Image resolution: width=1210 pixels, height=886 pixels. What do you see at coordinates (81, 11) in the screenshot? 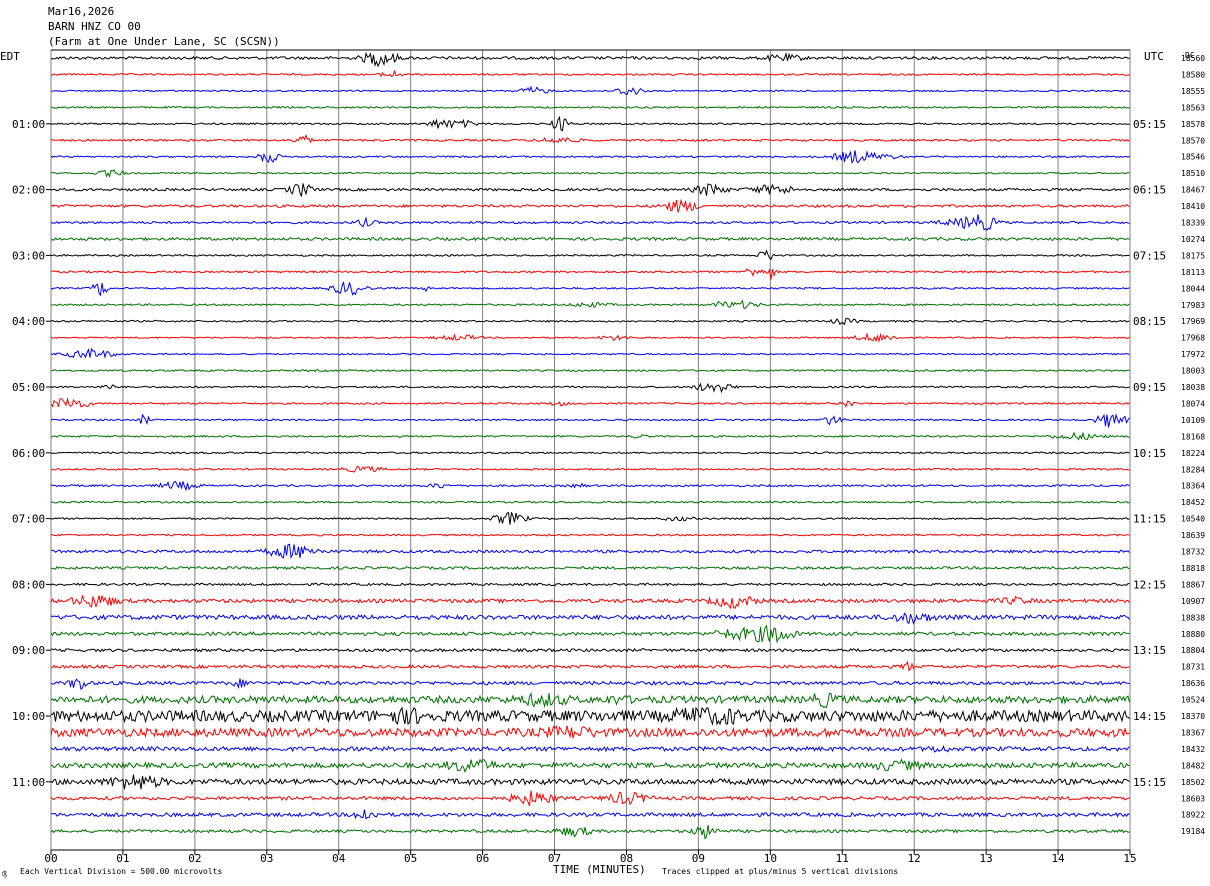
I see `date-label: Mar16,2026` at bounding box center [81, 11].